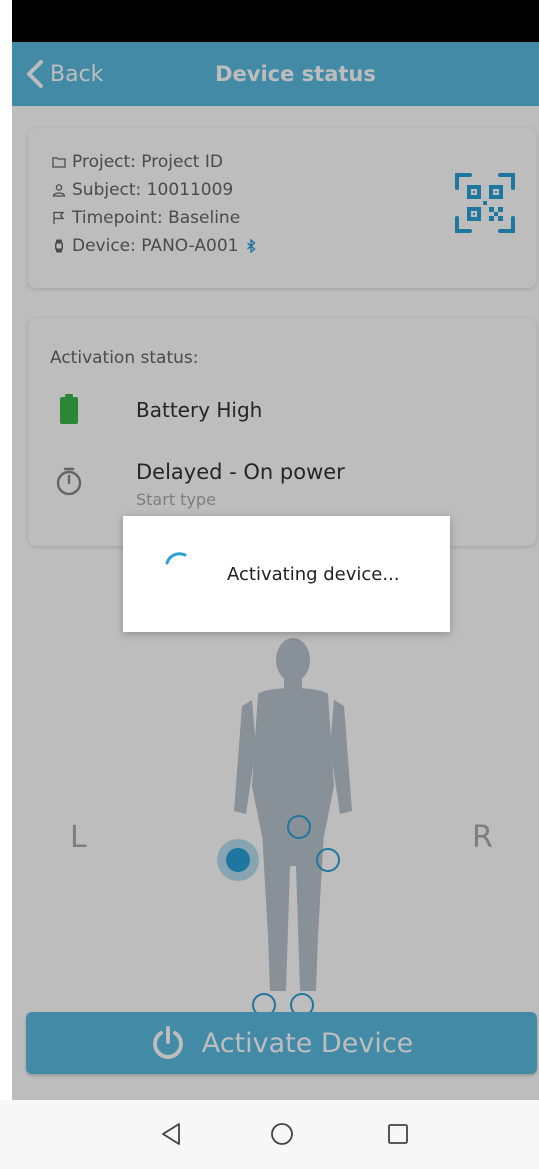  I want to click on status-bar, so click(275, 21).